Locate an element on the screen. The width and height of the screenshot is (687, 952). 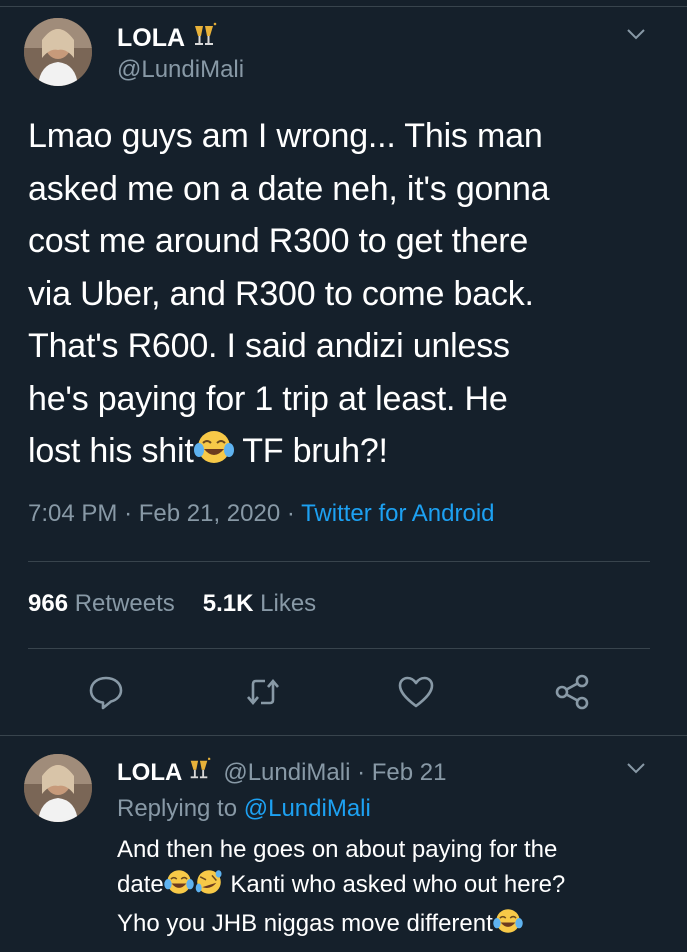
author-name-text: LOLA is located at coordinates (151, 38).